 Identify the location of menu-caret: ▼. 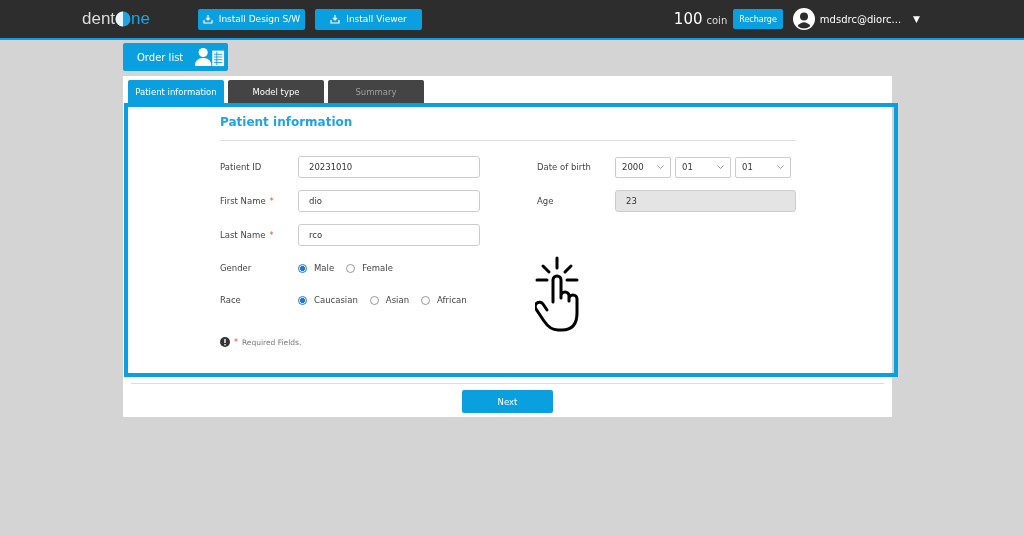
(916, 19).